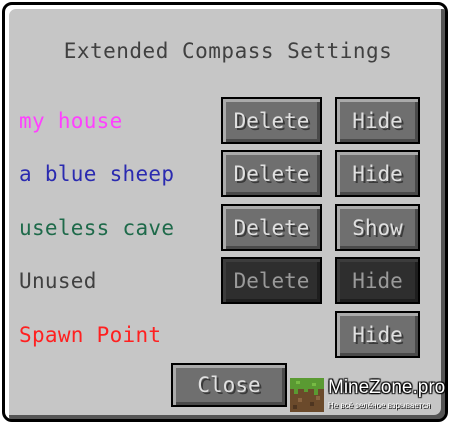  What do you see at coordinates (377, 280) in the screenshot?
I see `hide-button-unused: Hide` at bounding box center [377, 280].